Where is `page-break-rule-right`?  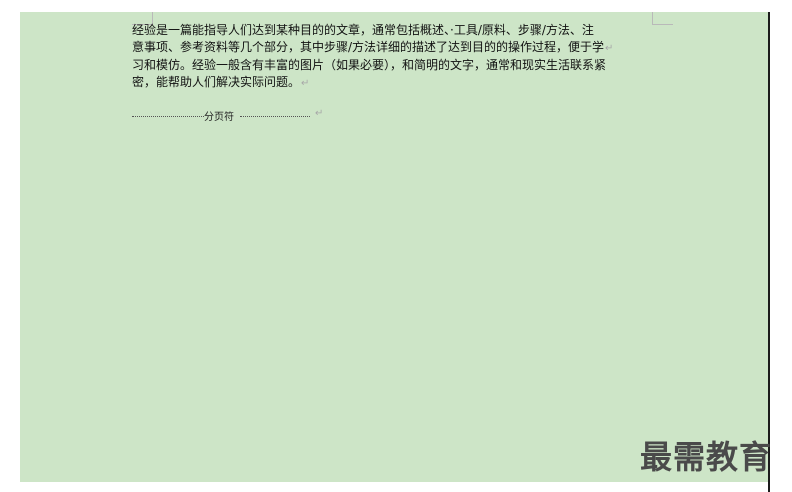 page-break-rule-right is located at coordinates (275, 116).